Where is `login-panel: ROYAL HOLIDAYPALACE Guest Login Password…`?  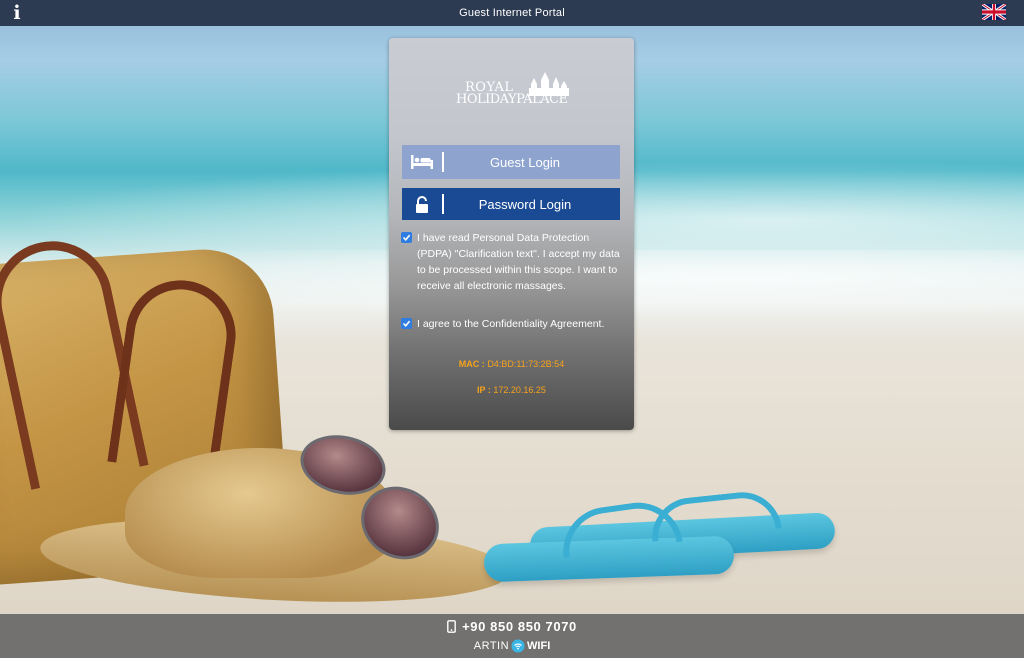
login-panel: ROYAL HOLIDAYPALACE Guest Login Password… is located at coordinates (511, 234).